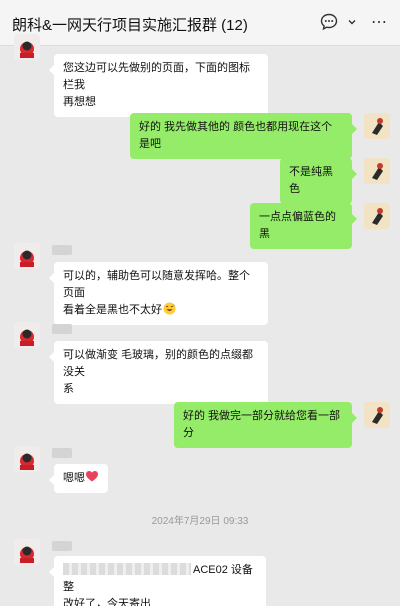  What do you see at coordinates (161, 310) in the screenshot?
I see `message-line: 看着全是黑也不太好` at bounding box center [161, 310].